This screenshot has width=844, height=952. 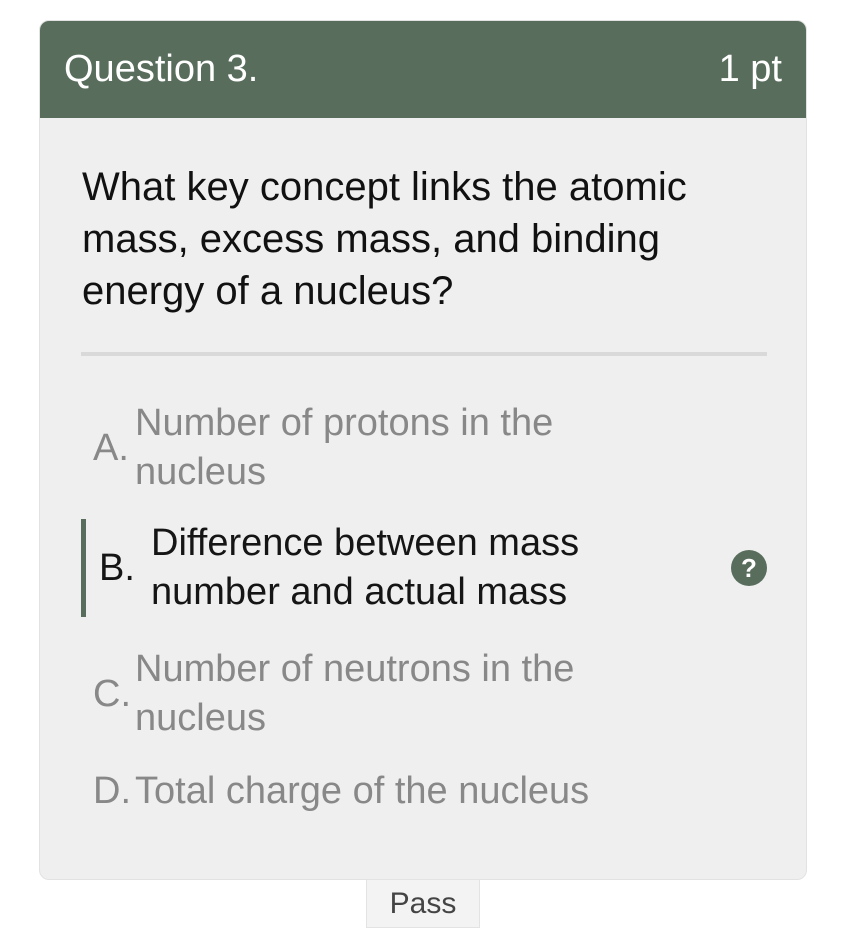 What do you see at coordinates (362, 790) in the screenshot?
I see `option-text: Total charge of the nucleus` at bounding box center [362, 790].